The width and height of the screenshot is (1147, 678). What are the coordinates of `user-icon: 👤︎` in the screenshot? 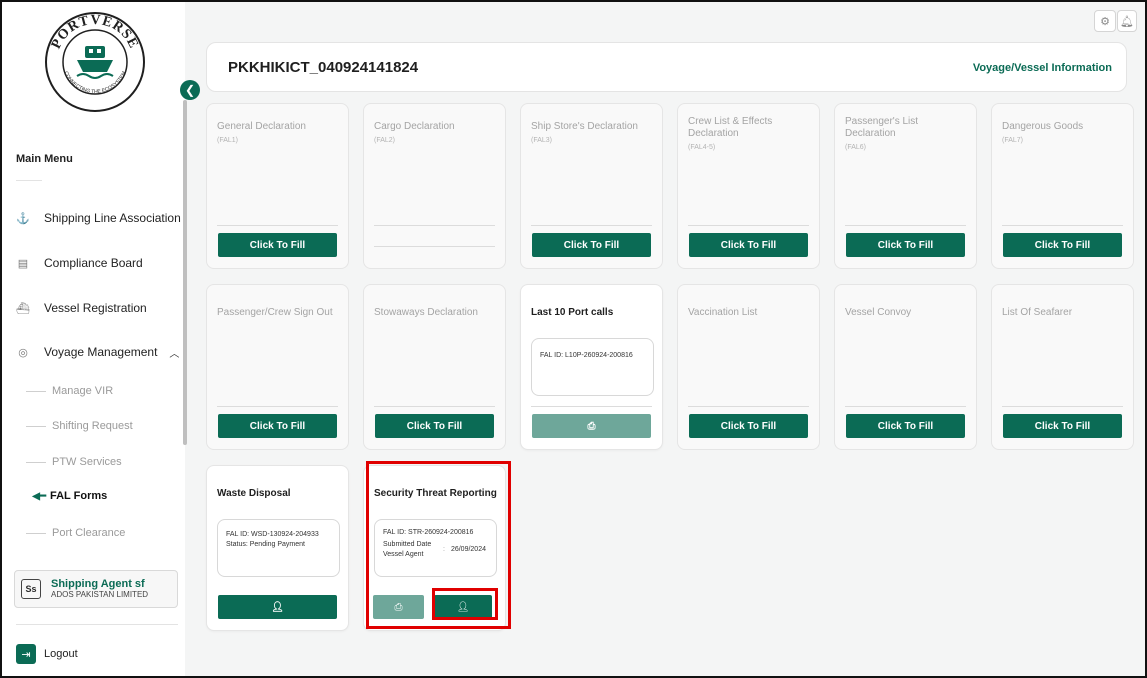 It's located at (277, 607).